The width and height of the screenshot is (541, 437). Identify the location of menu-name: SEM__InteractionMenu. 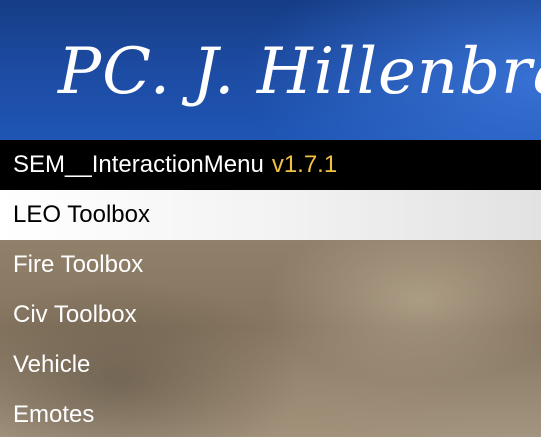
(138, 164).